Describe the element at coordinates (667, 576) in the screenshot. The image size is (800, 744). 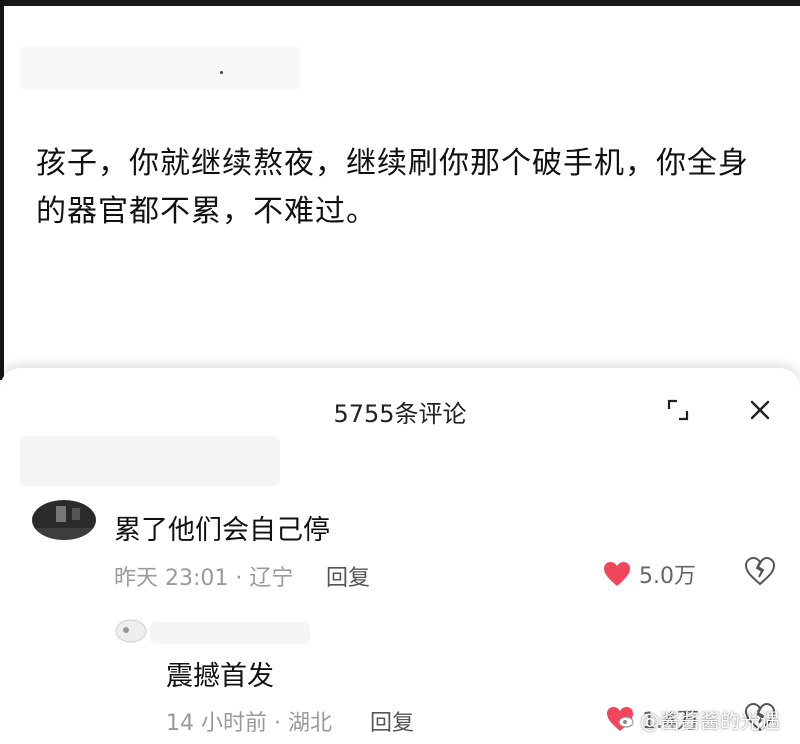
I see `like-count: 5.0万` at that location.